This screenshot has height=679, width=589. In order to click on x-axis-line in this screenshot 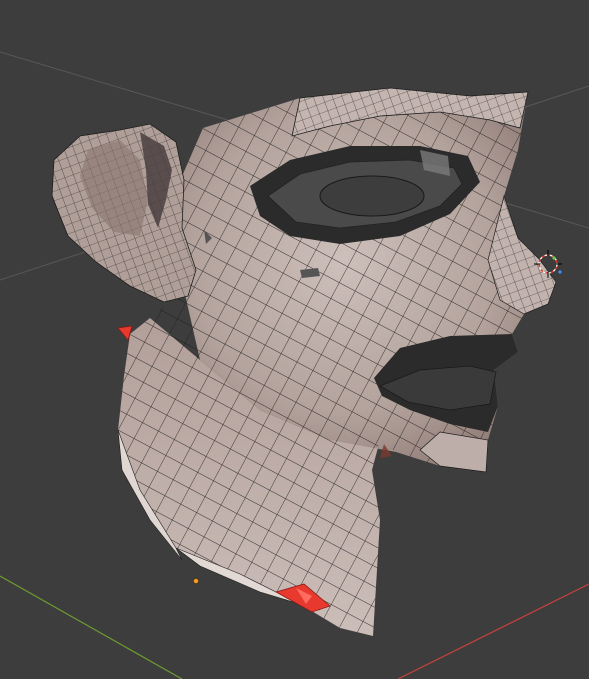, I will do `click(493, 631)`.